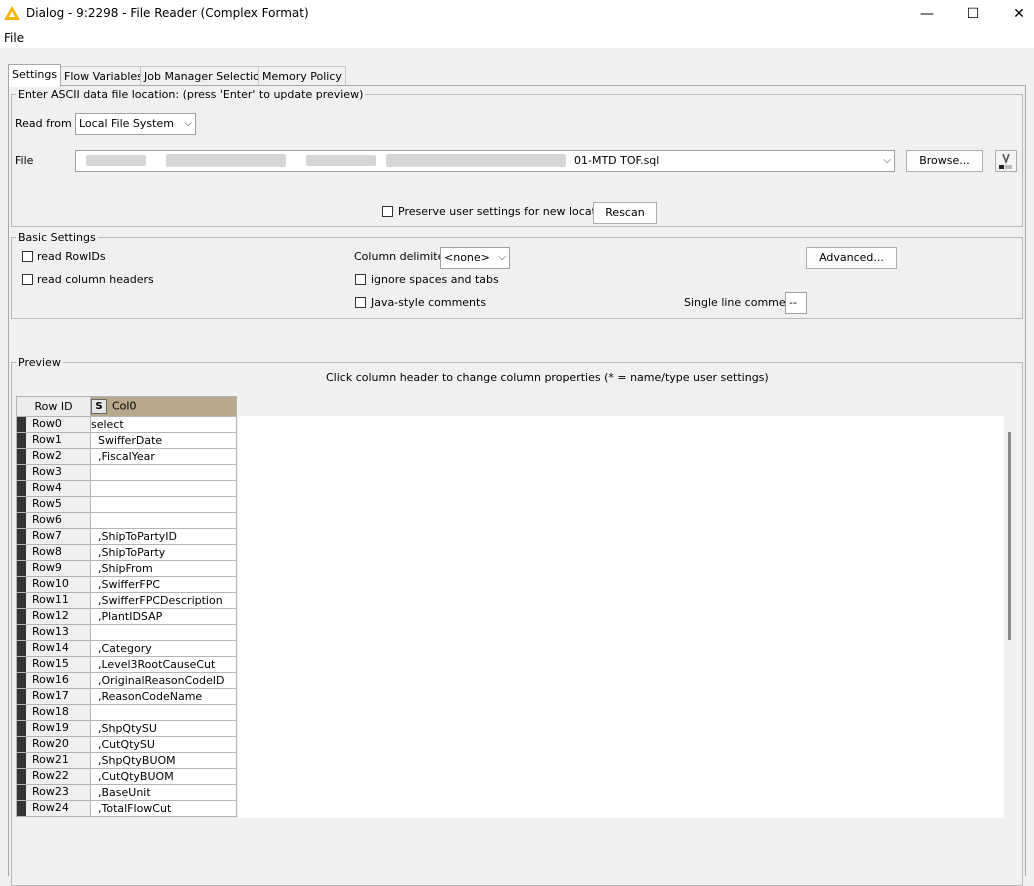 Image resolution: width=1034 pixels, height=886 pixels. What do you see at coordinates (47, 519) in the screenshot?
I see `row-id-text: Row6` at bounding box center [47, 519].